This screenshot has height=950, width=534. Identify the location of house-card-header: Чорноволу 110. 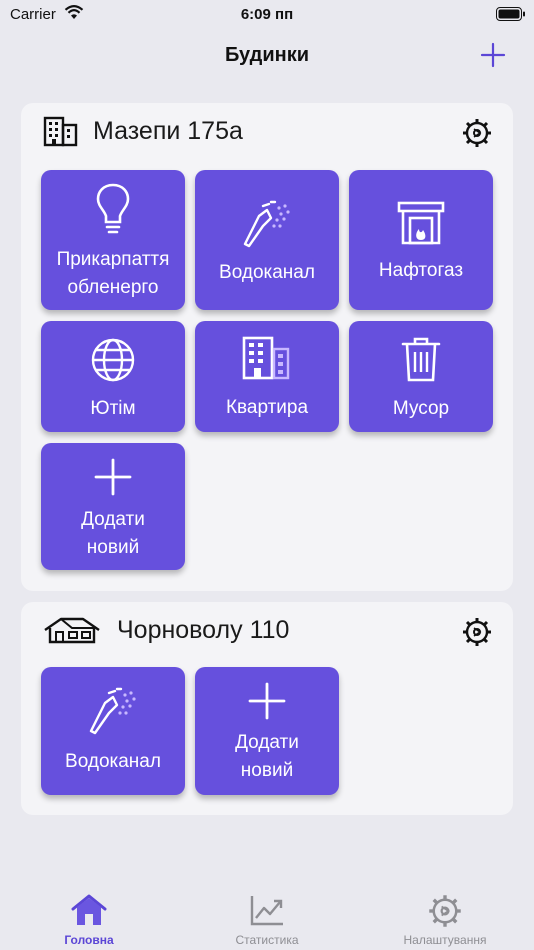
(267, 632).